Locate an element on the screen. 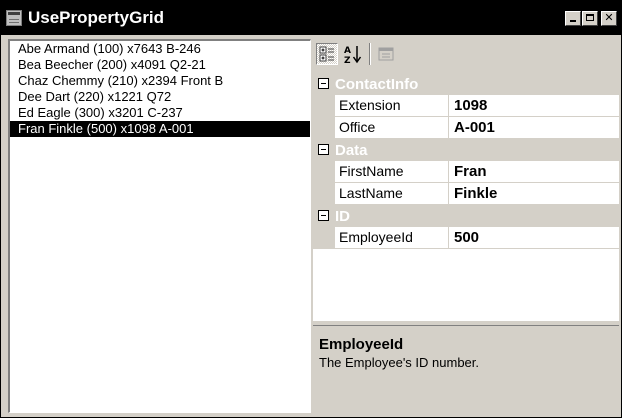 The height and width of the screenshot is (418, 622). alphabetical-sort-icon: A Z is located at coordinates (353, 56).